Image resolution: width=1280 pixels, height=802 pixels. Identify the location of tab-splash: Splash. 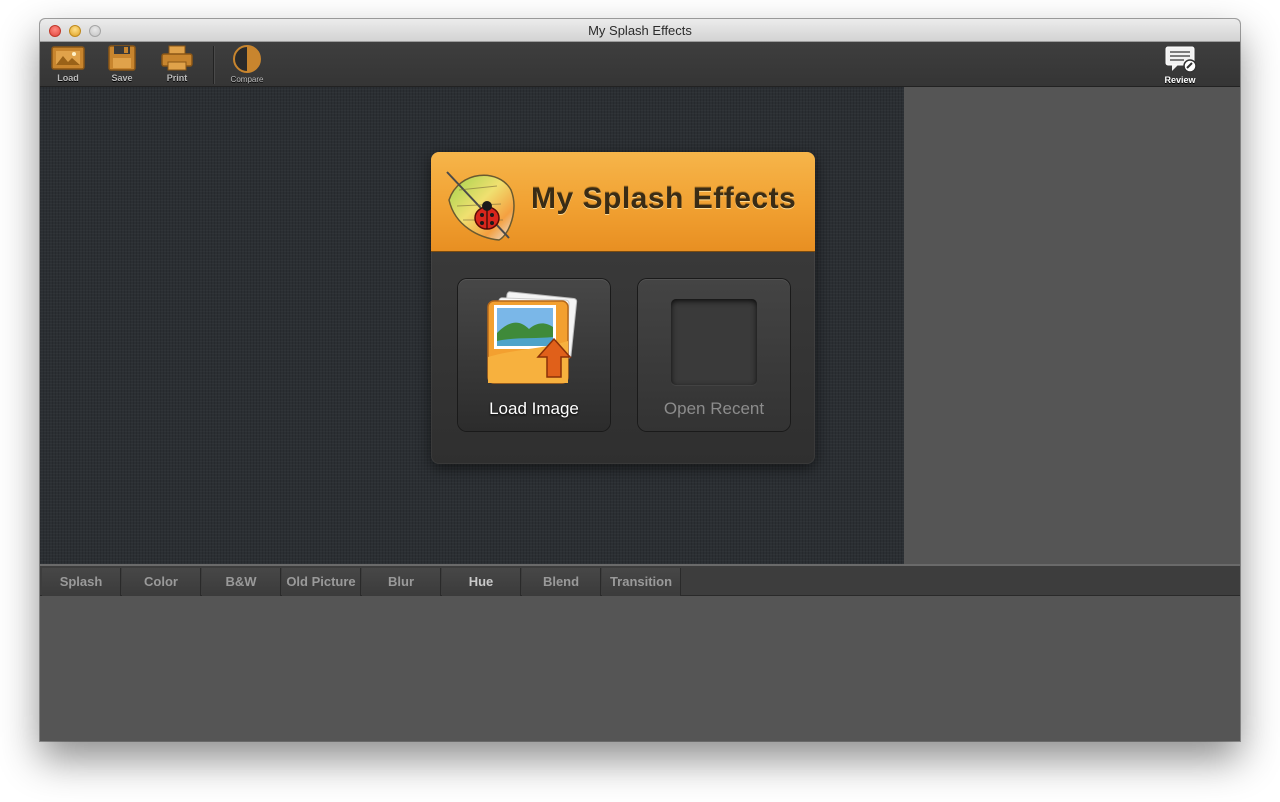
(81, 582).